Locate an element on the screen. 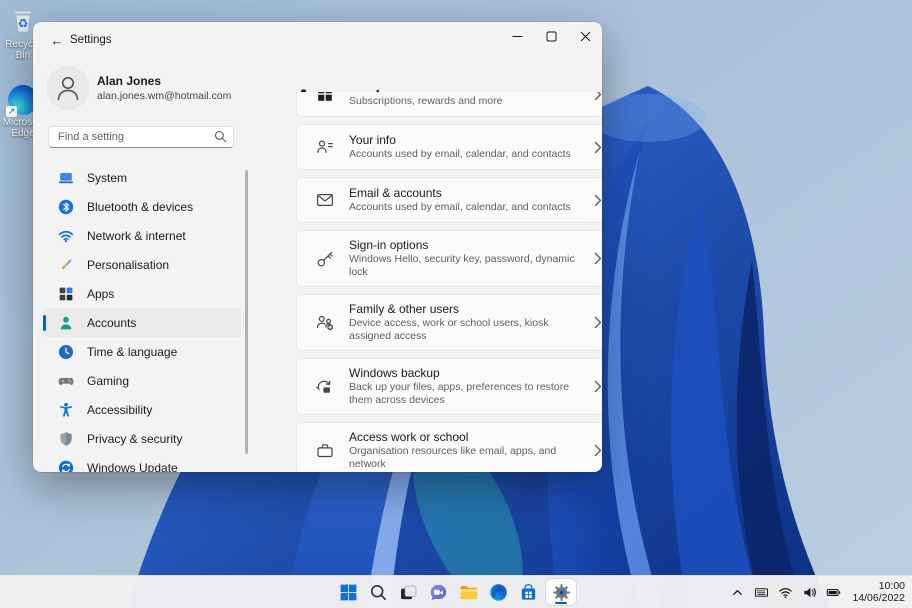 This screenshot has height=608, width=912. settings-card-subscriptions: Subscriptions, rewards and more is located at coordinates (449, 104).